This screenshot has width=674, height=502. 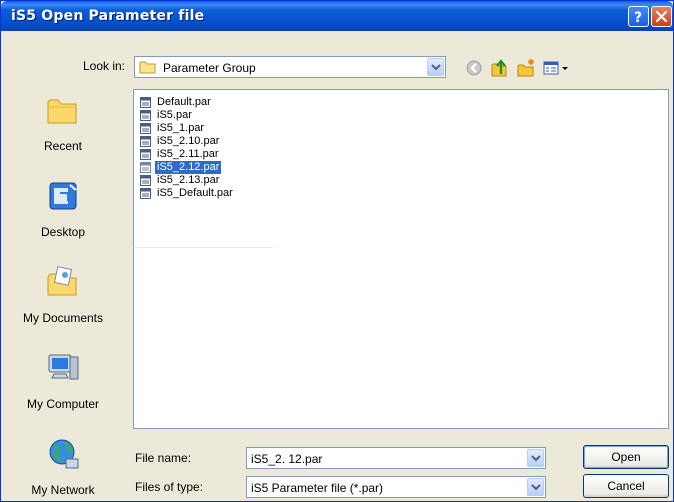 I want to click on list-column-divider, so click(x=204, y=247).